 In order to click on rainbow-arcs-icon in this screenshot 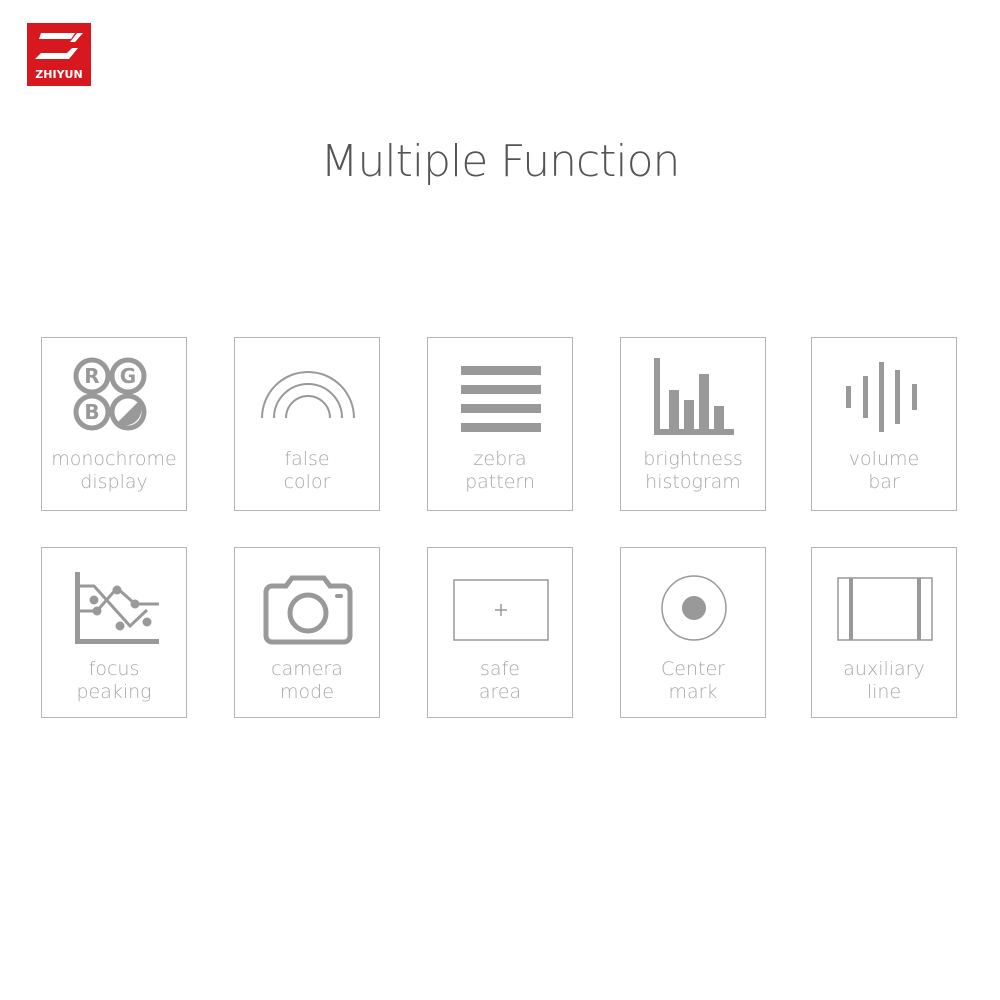, I will do `click(308, 395)`.